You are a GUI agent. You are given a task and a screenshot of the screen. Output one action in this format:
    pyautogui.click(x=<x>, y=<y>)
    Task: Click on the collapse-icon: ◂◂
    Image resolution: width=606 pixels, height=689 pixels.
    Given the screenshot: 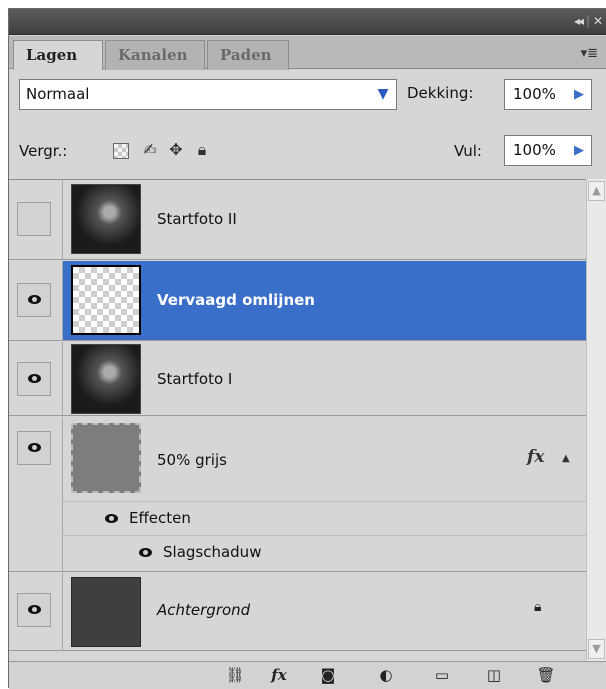 What is the action you would take?
    pyautogui.click(x=579, y=21)
    